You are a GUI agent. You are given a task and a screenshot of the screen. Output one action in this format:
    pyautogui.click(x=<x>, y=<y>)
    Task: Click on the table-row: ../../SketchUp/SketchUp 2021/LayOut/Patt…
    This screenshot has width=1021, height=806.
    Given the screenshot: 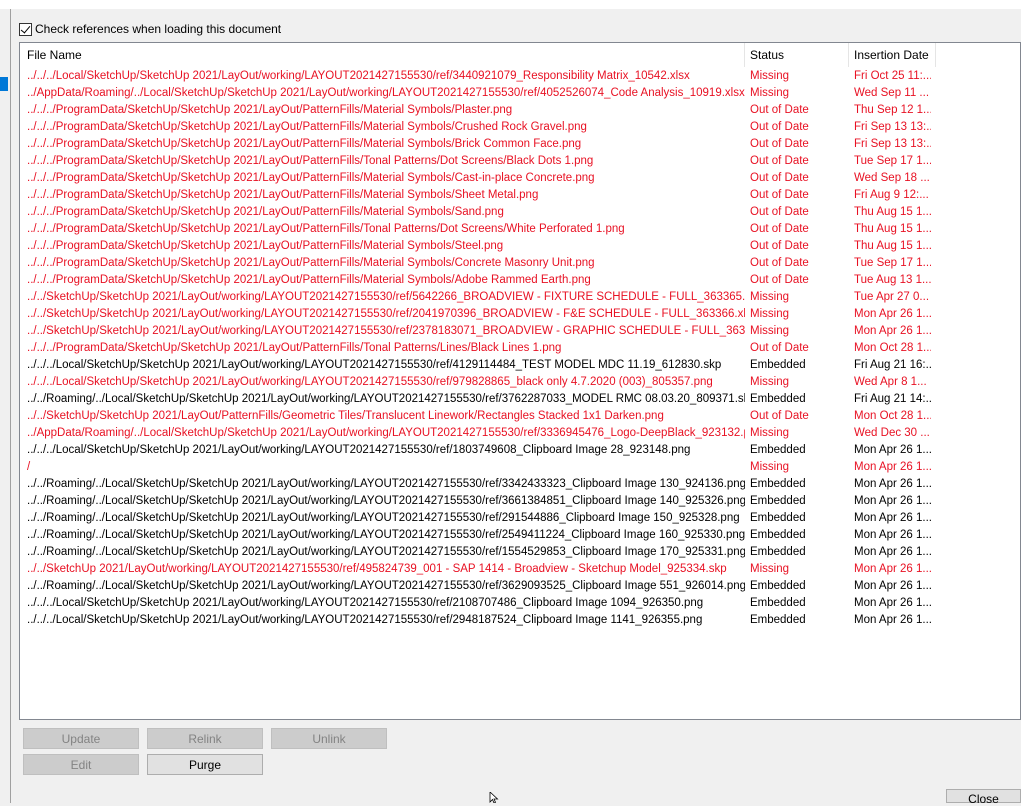 What is the action you would take?
    pyautogui.click(x=520, y=416)
    